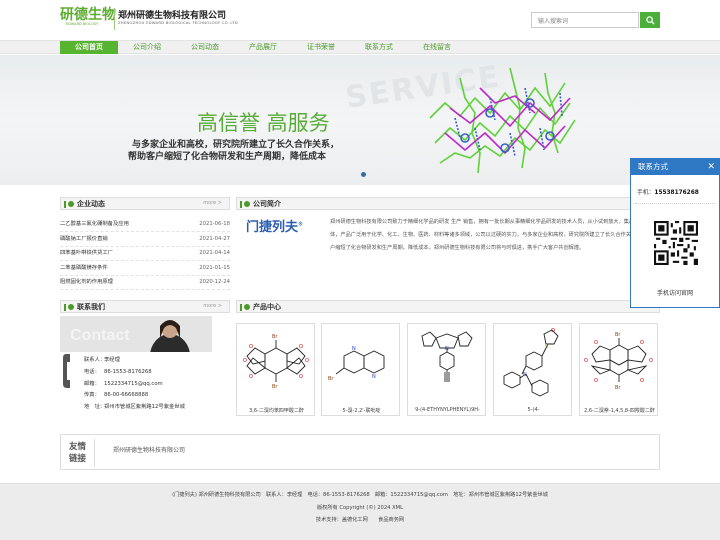 This screenshot has width=720, height=540. What do you see at coordinates (674, 293) in the screenshot?
I see `floating-contact-caption: 手机访问官网` at bounding box center [674, 293].